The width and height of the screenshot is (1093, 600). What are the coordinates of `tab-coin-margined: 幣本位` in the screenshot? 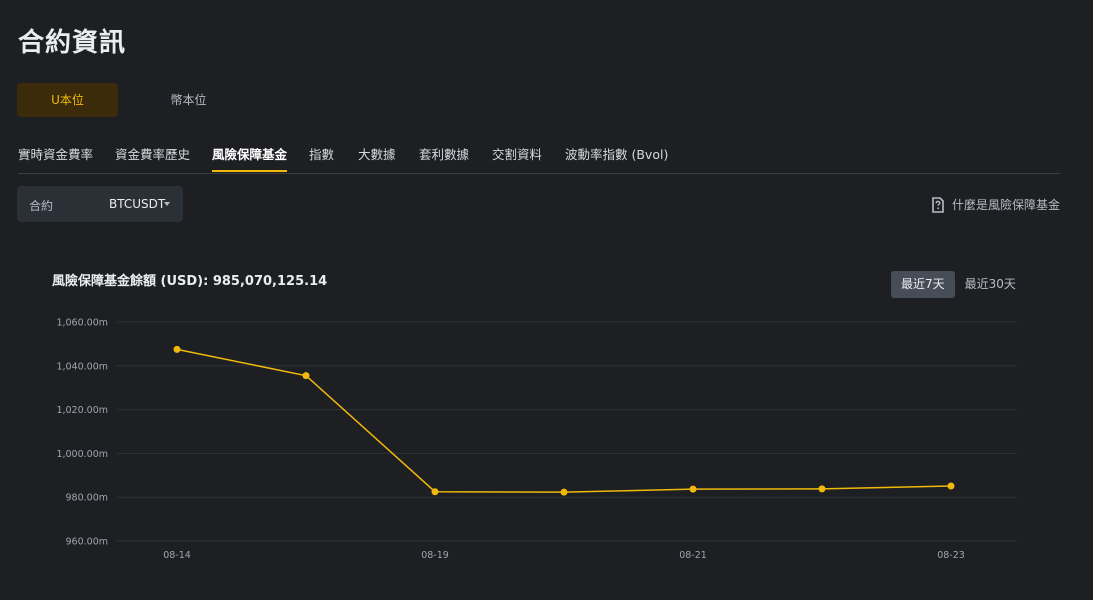 It's located at (188, 100).